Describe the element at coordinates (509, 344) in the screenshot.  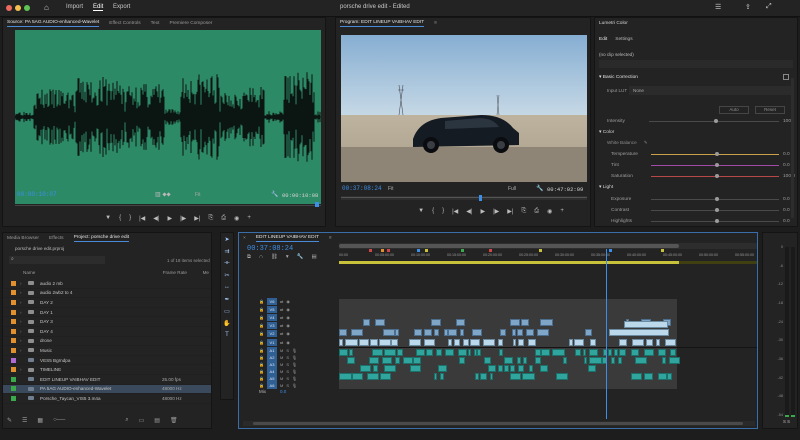
I see `sequence-clips-area` at that location.